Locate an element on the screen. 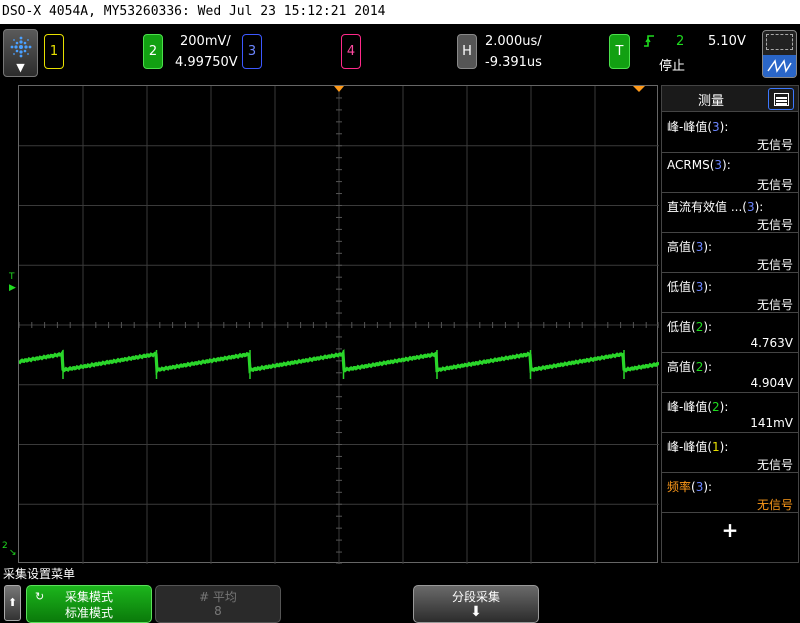 The height and width of the screenshot is (623, 800). measurement-row: 直流有效值 ...(3): 无信号 is located at coordinates (730, 213).